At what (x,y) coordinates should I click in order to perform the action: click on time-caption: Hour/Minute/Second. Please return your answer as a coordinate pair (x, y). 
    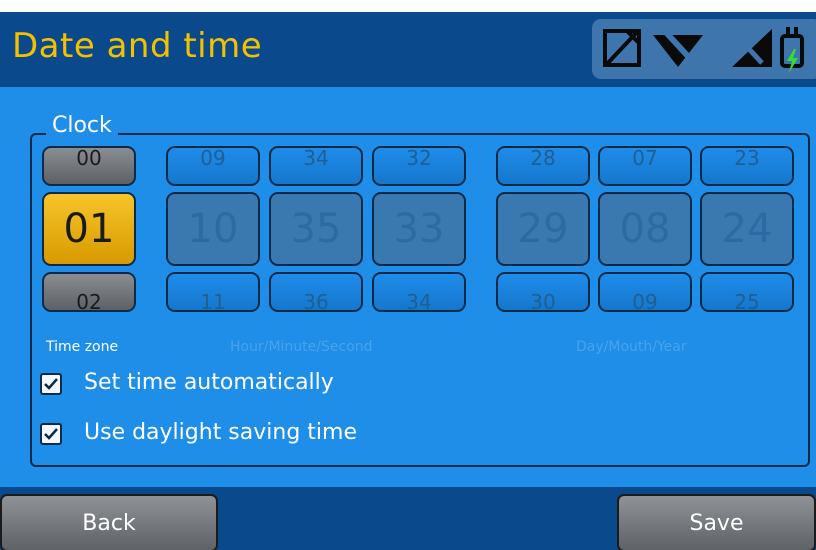
    Looking at the image, I should click on (301, 347).